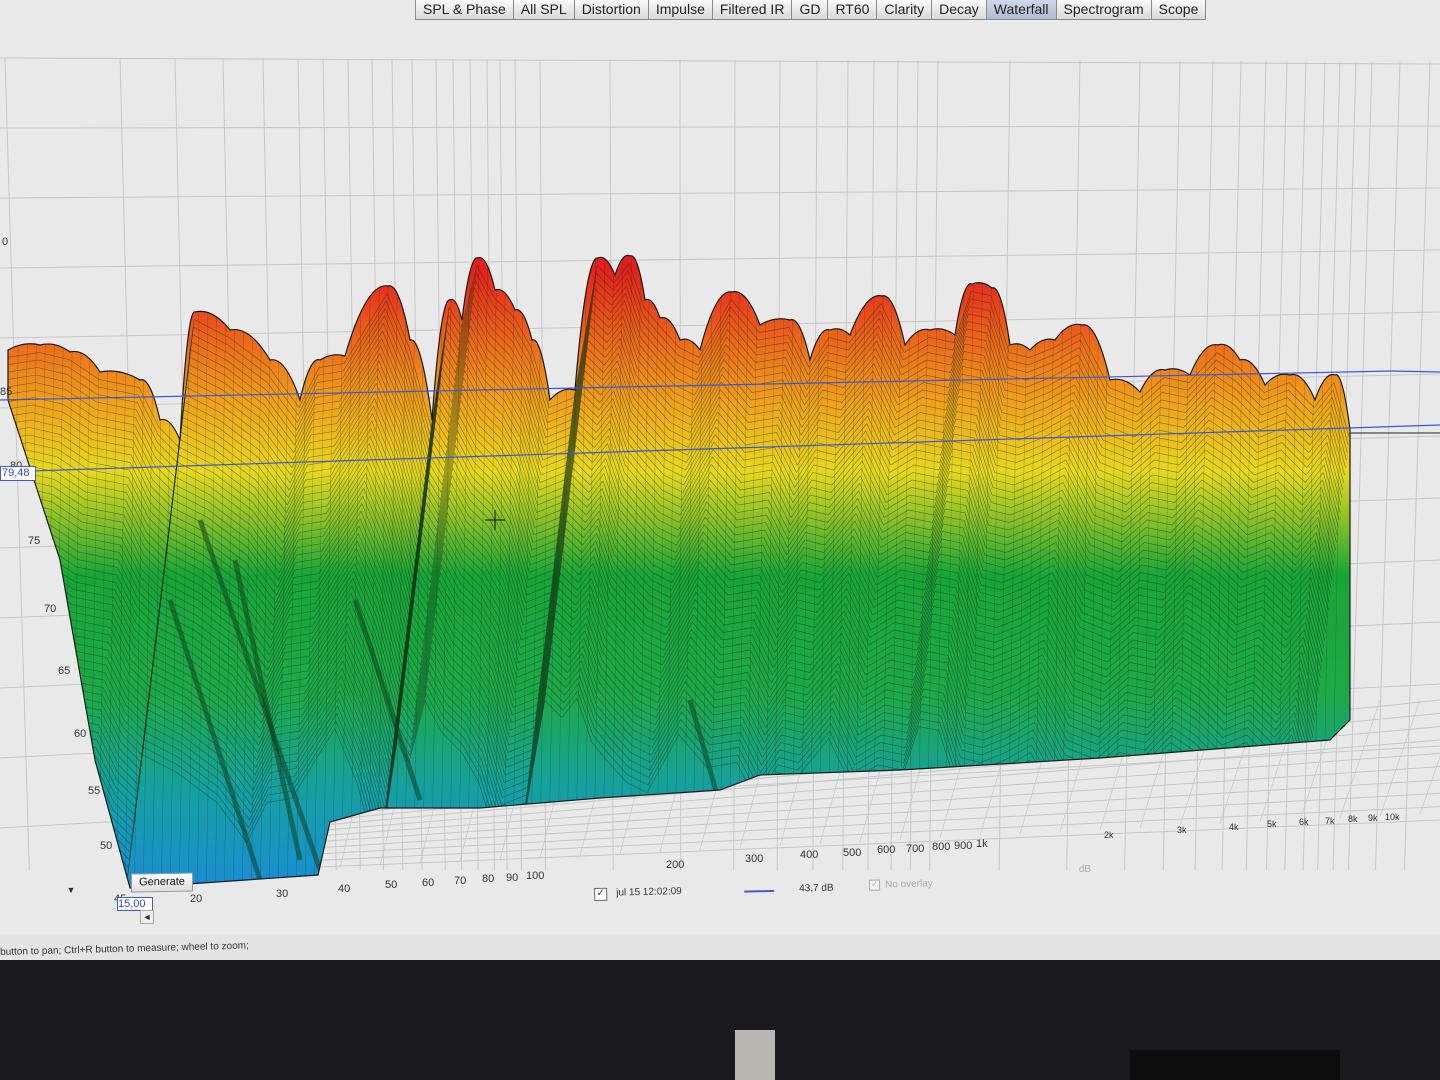 The width and height of the screenshot is (1440, 1080). What do you see at coordinates (50, 609) in the screenshot?
I see `y-tick-label: 70` at bounding box center [50, 609].